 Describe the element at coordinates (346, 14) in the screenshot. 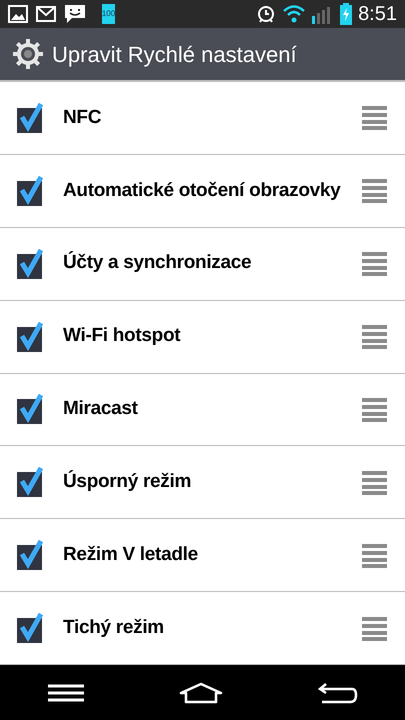

I see `charging-battery-icon` at that location.